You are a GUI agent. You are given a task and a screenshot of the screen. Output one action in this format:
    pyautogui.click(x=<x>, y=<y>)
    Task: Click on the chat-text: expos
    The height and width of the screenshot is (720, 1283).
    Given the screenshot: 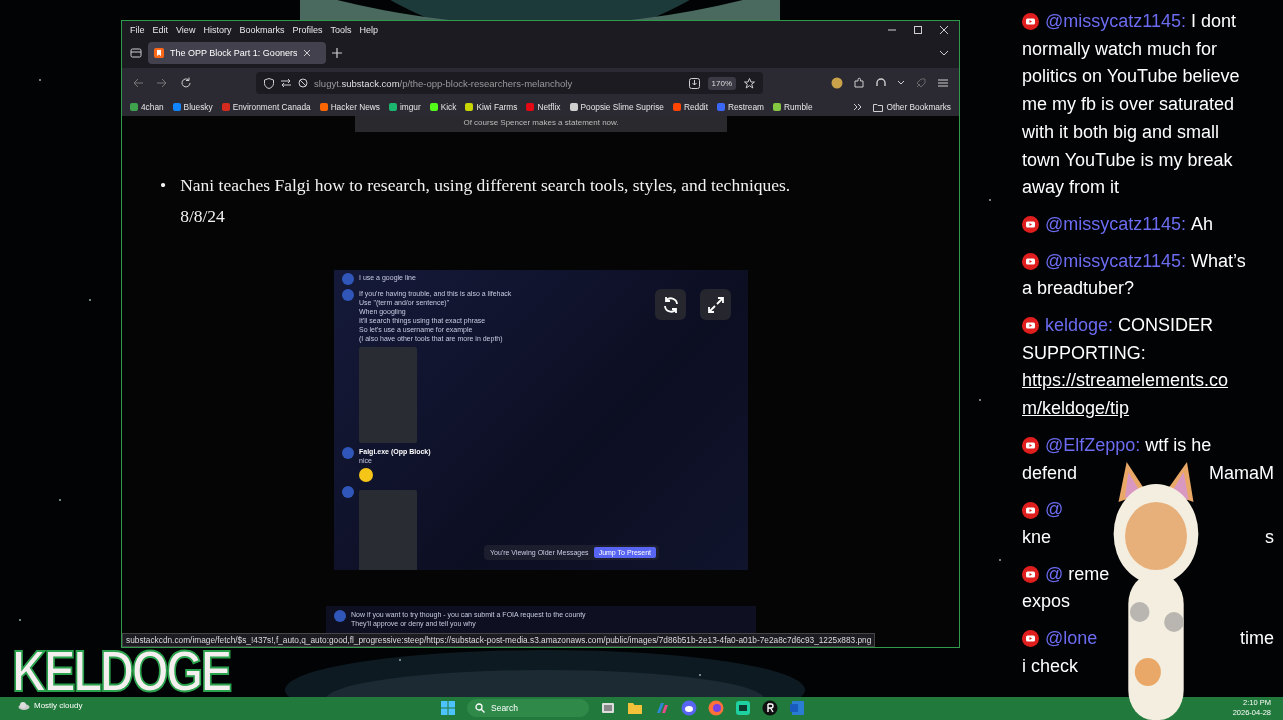 What is the action you would take?
    pyautogui.click(x=1046, y=602)
    